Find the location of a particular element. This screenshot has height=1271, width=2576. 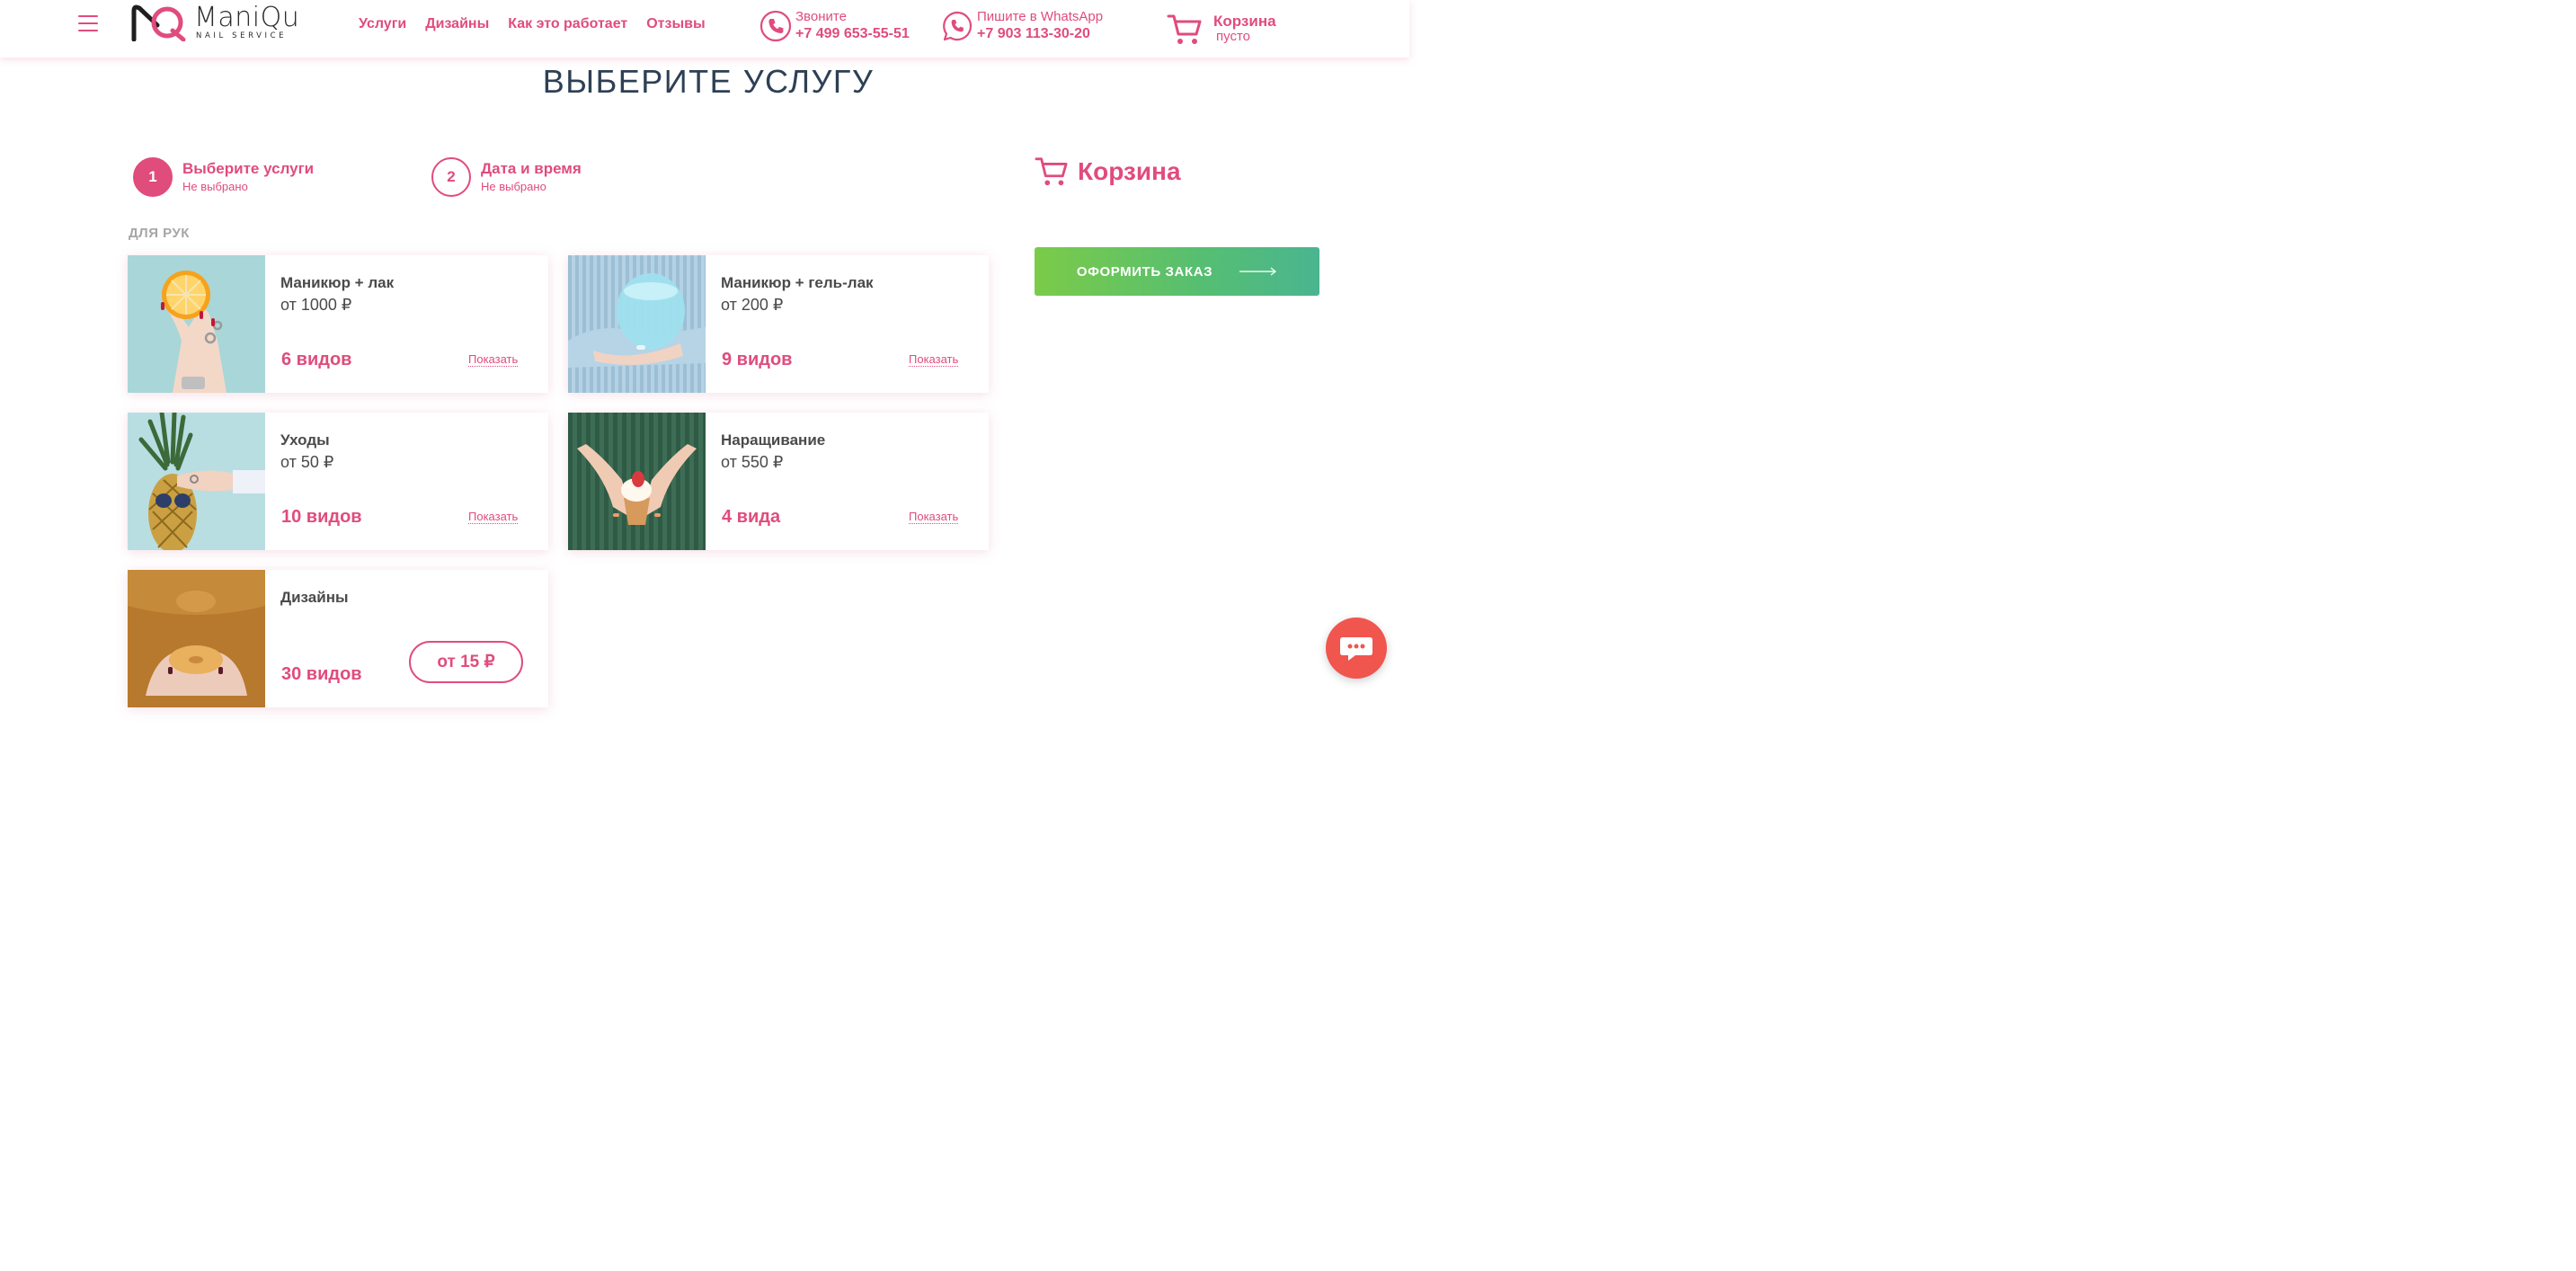

chat-icon is located at coordinates (1356, 649).